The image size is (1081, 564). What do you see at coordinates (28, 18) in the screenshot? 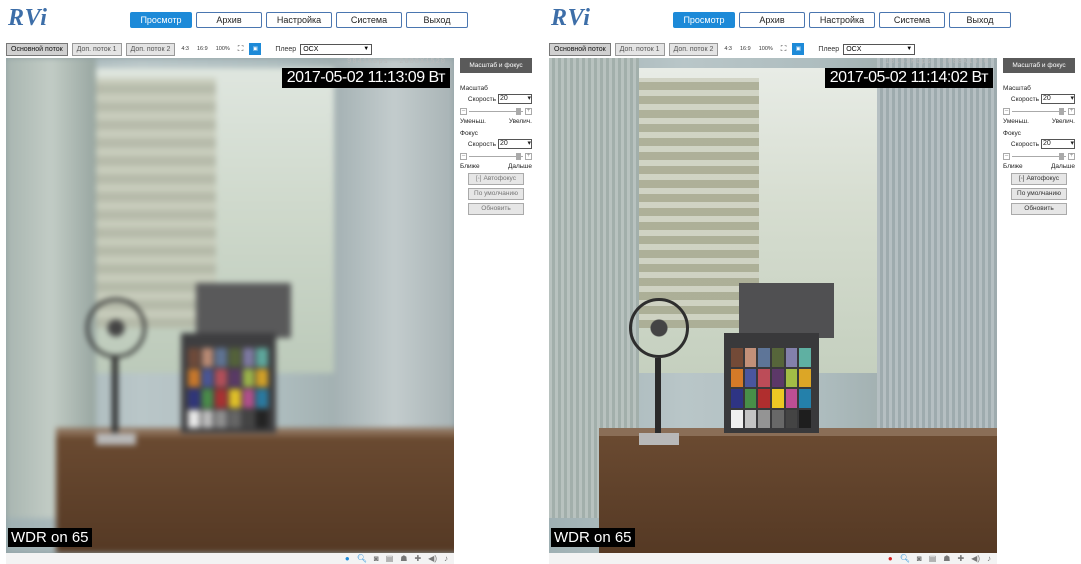
I see `logo: RVi` at bounding box center [28, 18].